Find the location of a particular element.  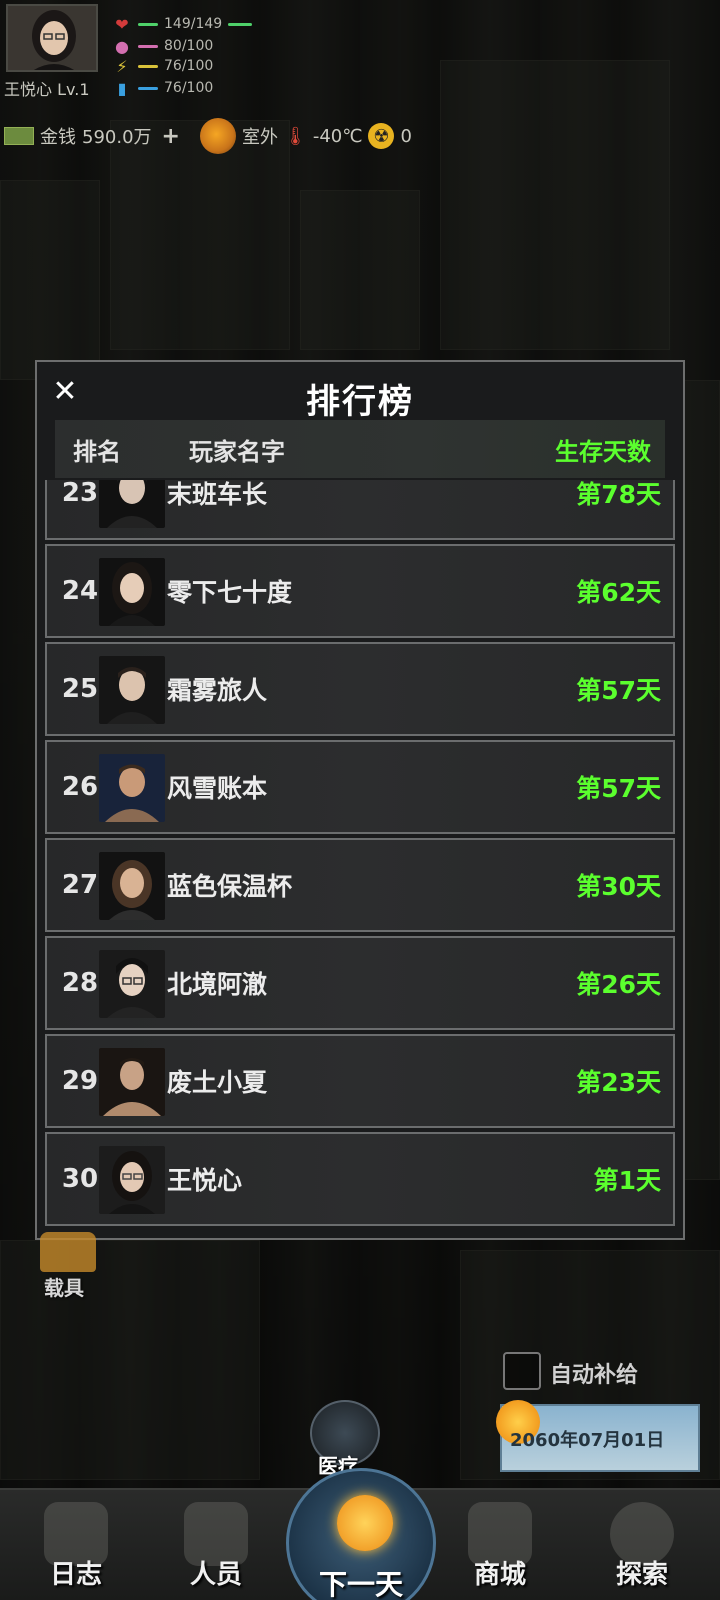

thermometer-icon: 🌡 is located at coordinates (295, 136).